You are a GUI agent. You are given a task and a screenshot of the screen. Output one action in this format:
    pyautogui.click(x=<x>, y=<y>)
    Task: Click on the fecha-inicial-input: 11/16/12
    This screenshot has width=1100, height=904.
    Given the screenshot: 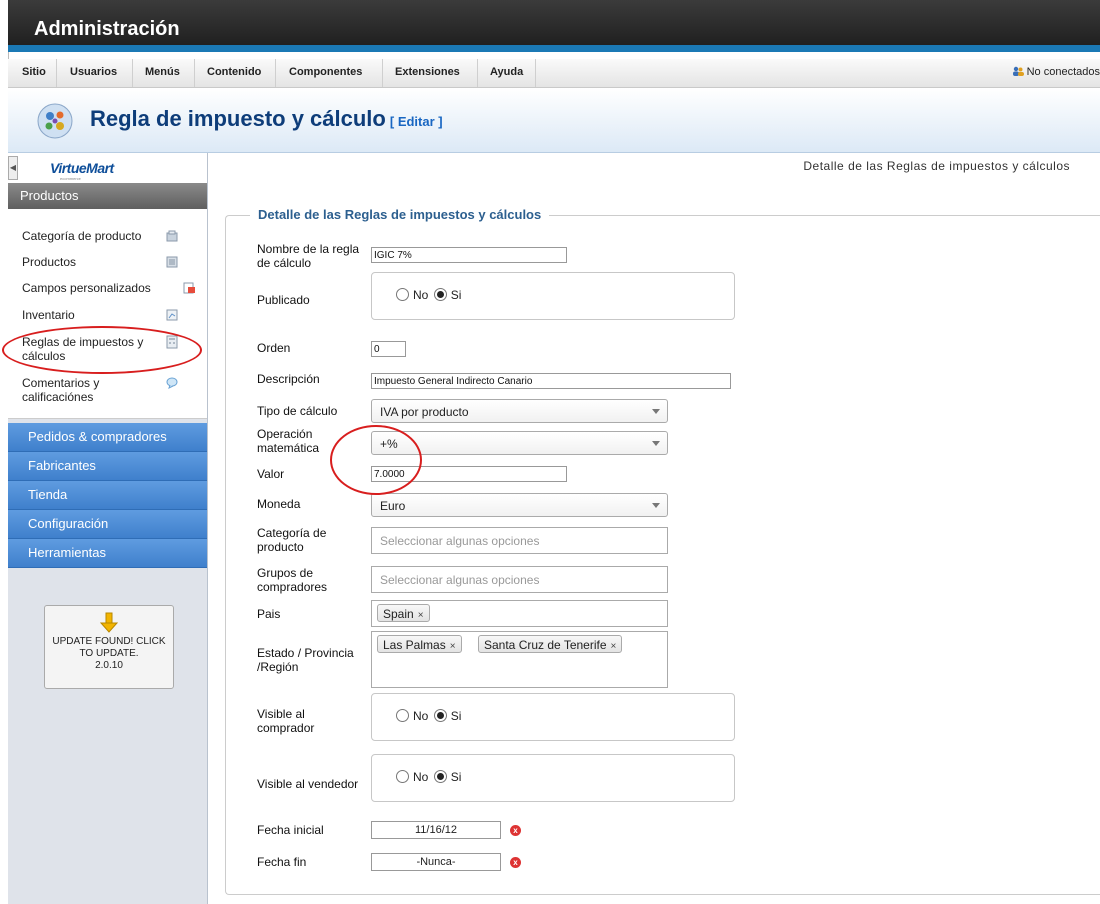 What is the action you would take?
    pyautogui.click(x=436, y=830)
    